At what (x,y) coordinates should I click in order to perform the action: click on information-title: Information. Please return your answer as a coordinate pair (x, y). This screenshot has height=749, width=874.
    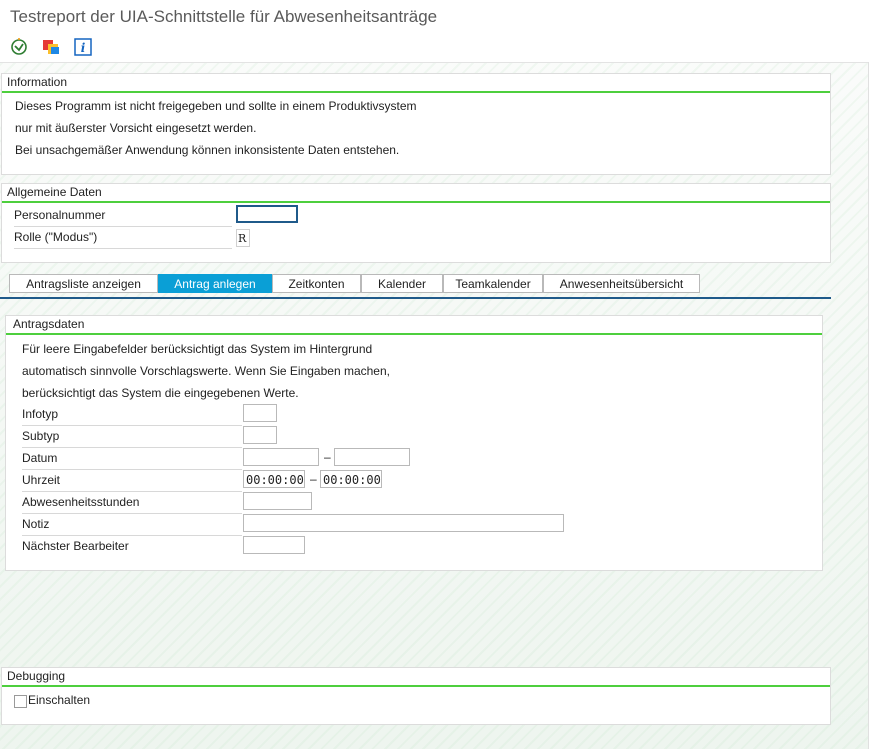
    Looking at the image, I should click on (416, 83).